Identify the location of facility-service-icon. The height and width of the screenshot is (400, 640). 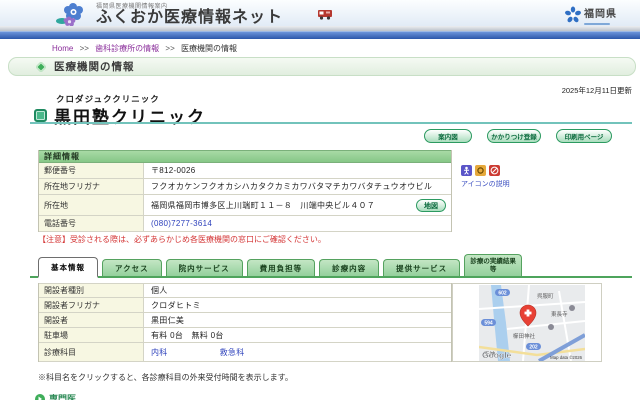
(480, 170).